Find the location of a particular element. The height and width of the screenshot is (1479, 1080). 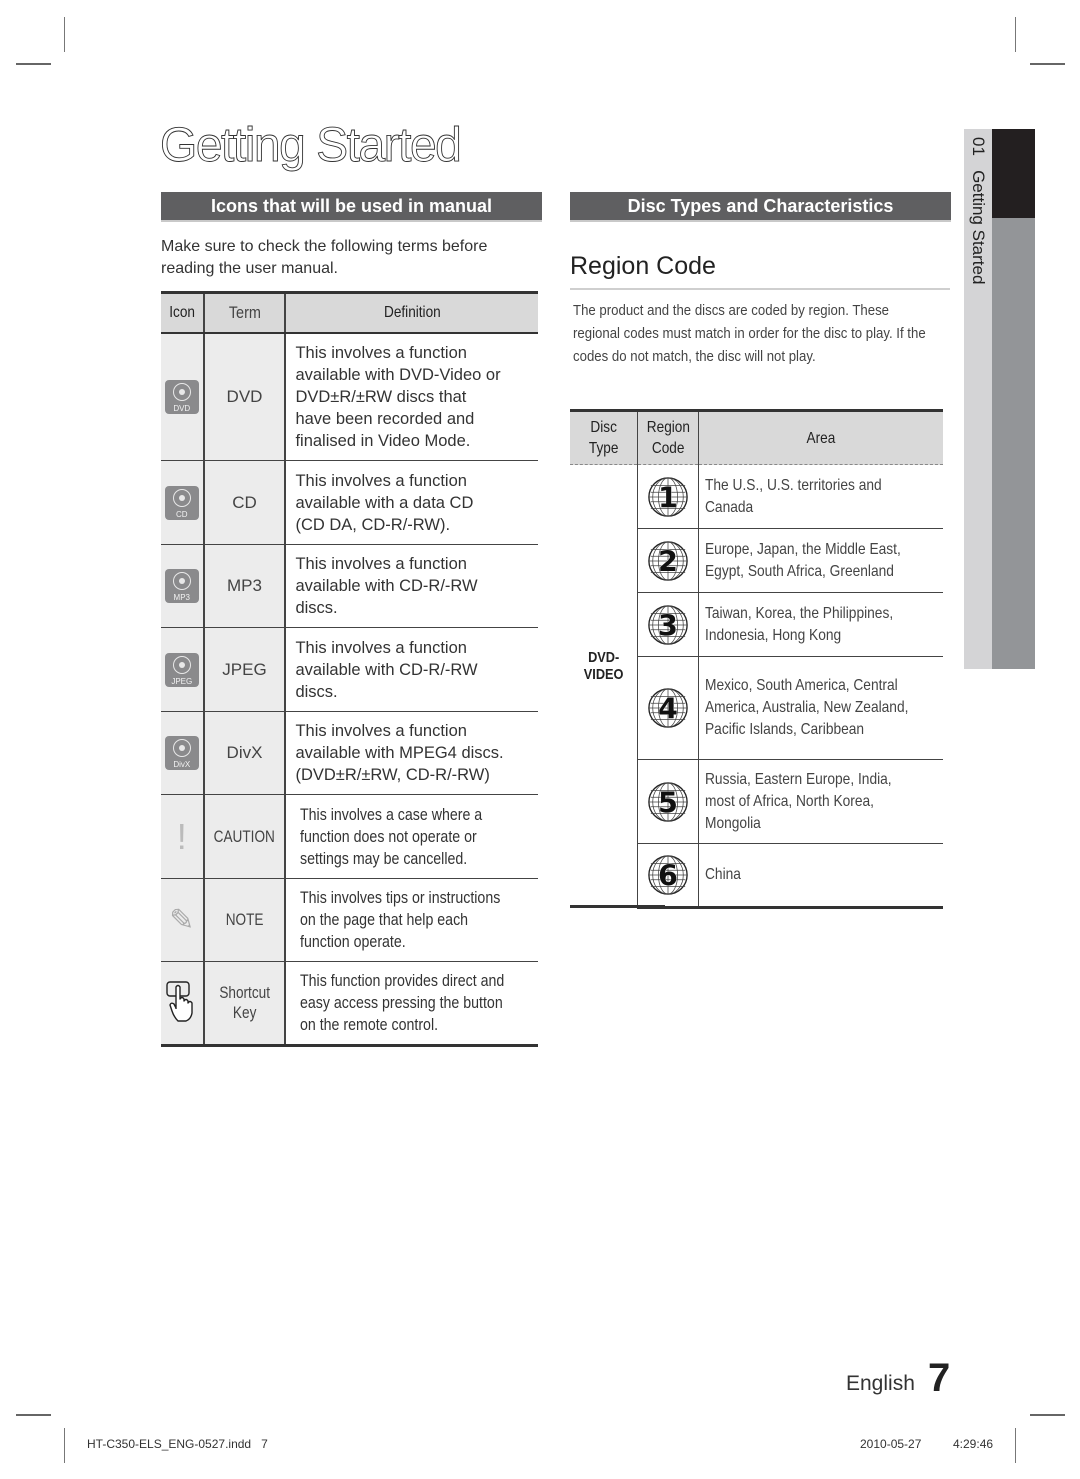

region-globe-icon: 6 is located at coordinates (668, 875).